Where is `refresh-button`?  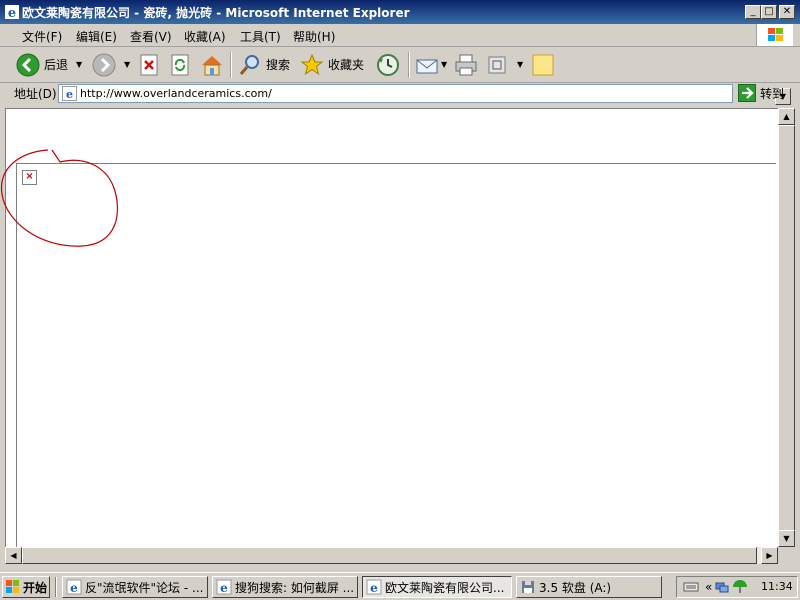 refresh-button is located at coordinates (180, 64).